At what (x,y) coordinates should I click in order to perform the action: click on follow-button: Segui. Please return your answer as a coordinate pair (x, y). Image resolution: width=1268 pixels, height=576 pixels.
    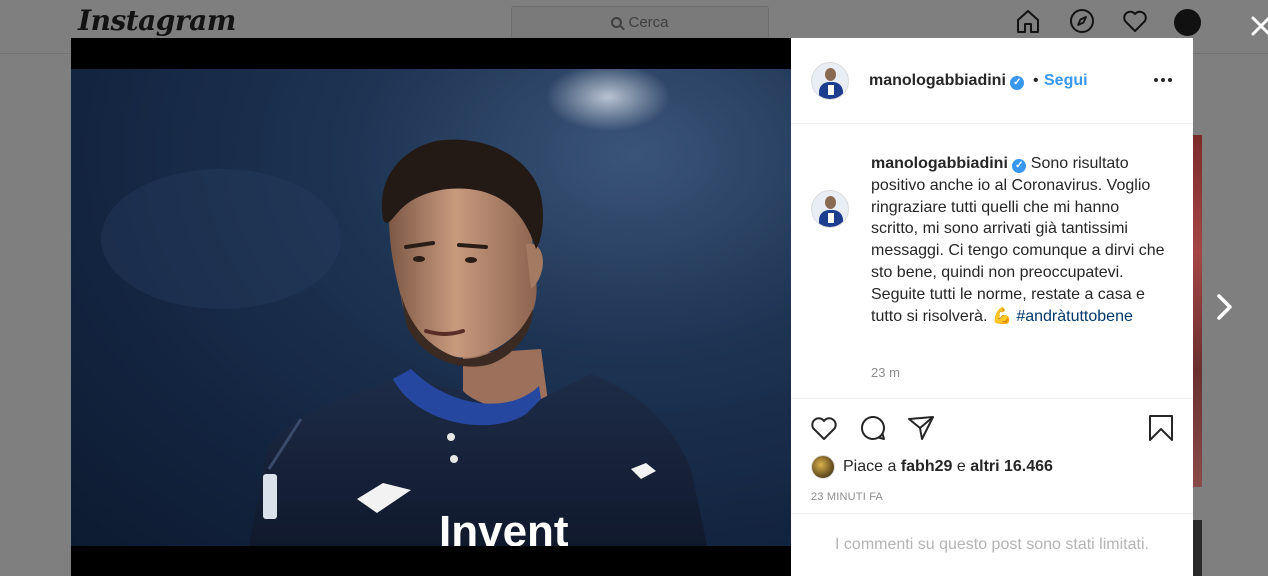
    Looking at the image, I should click on (1066, 81).